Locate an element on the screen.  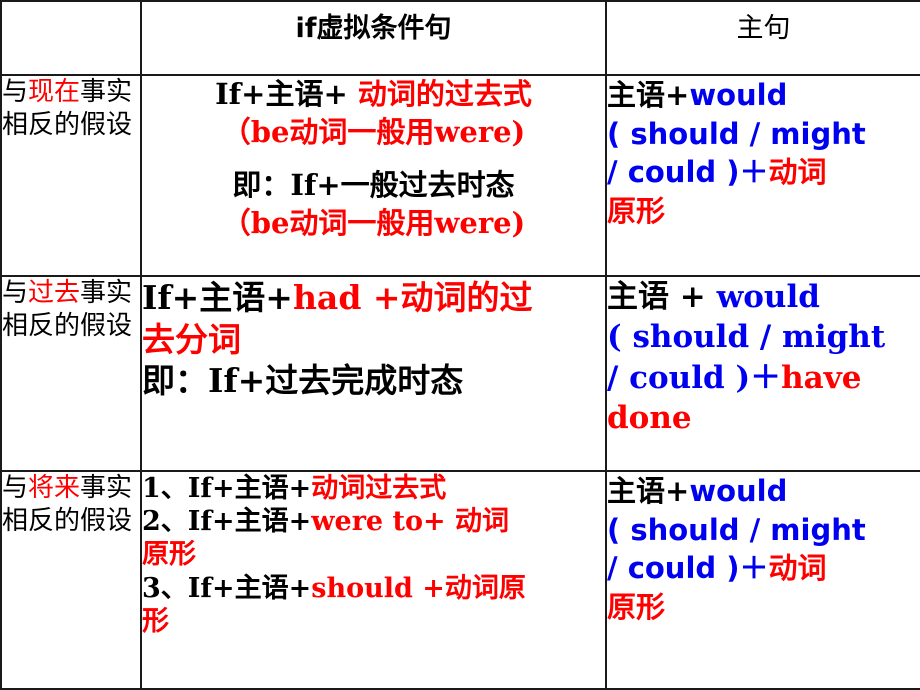
category-text-past: 与过去事实相反的假设 is located at coordinates (70, 311).